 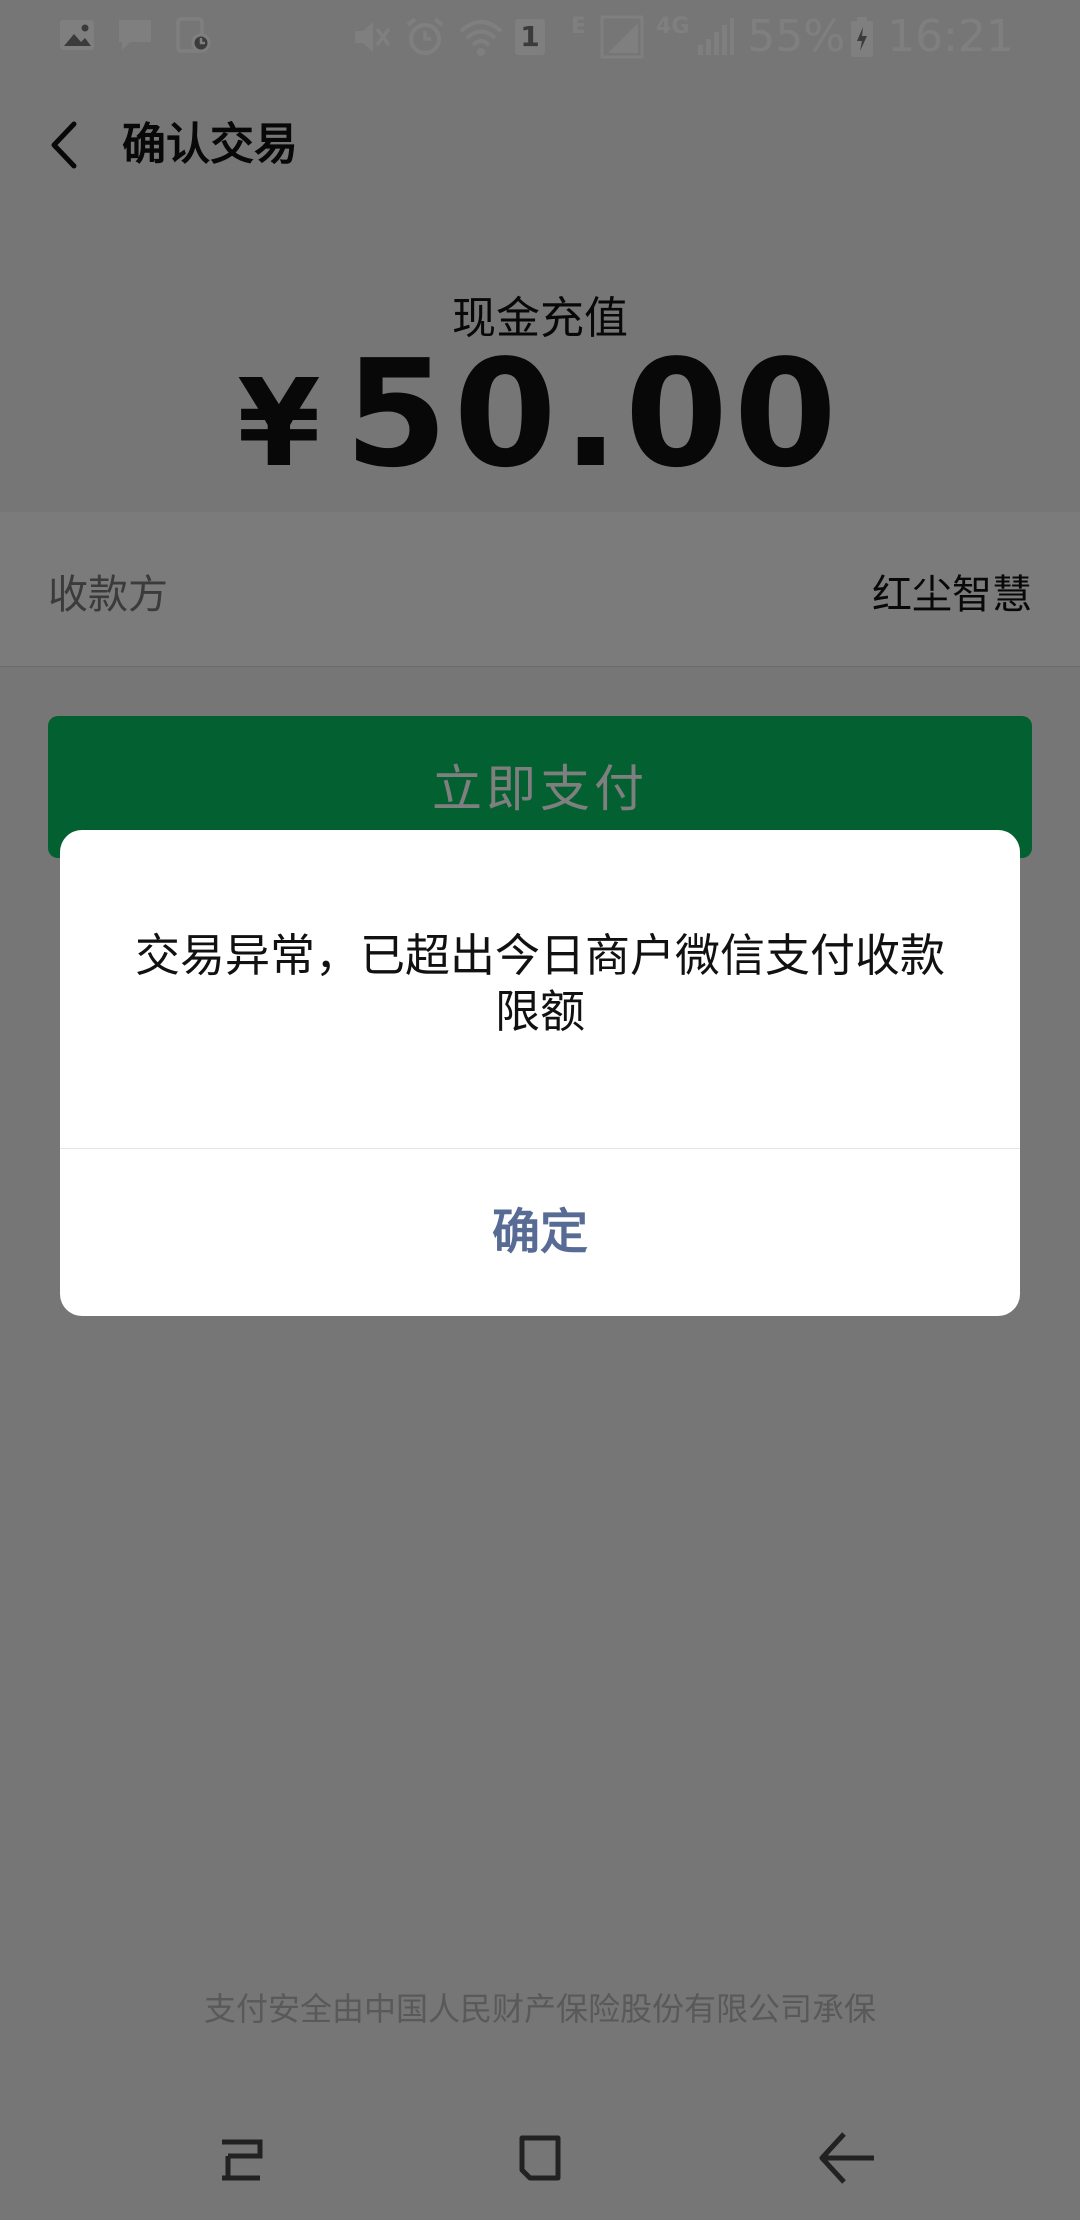 What do you see at coordinates (540, 1232) in the screenshot?
I see `confirm-button: 确定` at bounding box center [540, 1232].